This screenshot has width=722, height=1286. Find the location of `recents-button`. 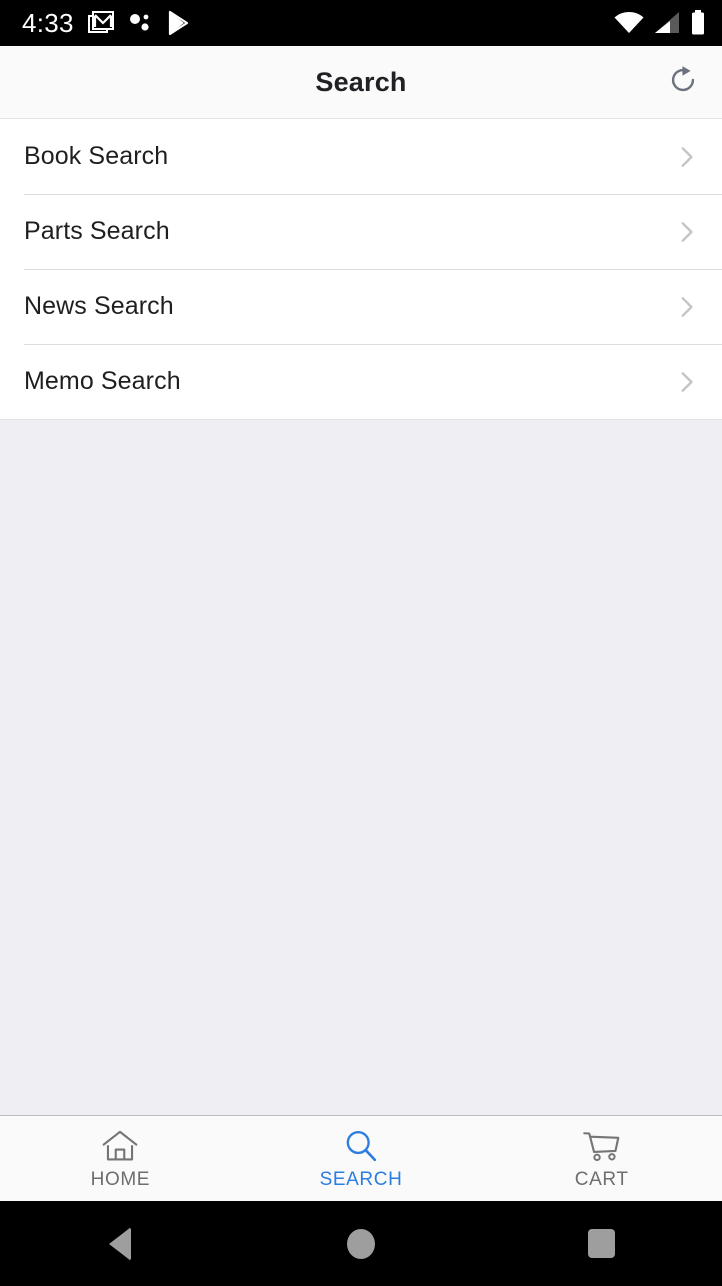

recents-button is located at coordinates (601, 1243).